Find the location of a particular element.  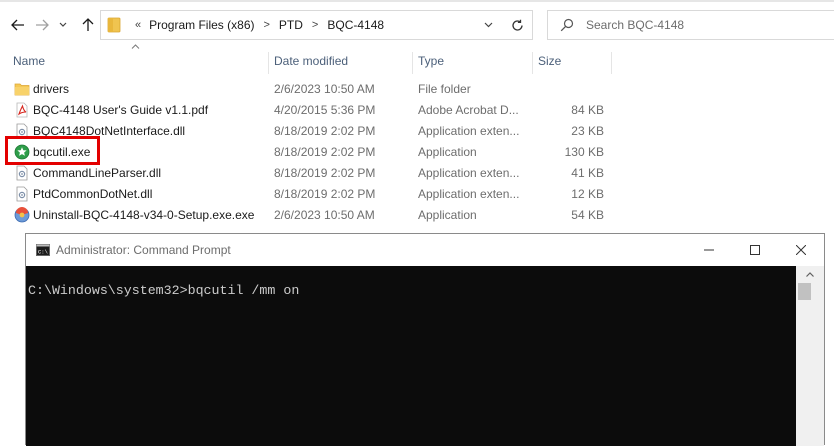

file-size: 23 KB is located at coordinates (587, 131).